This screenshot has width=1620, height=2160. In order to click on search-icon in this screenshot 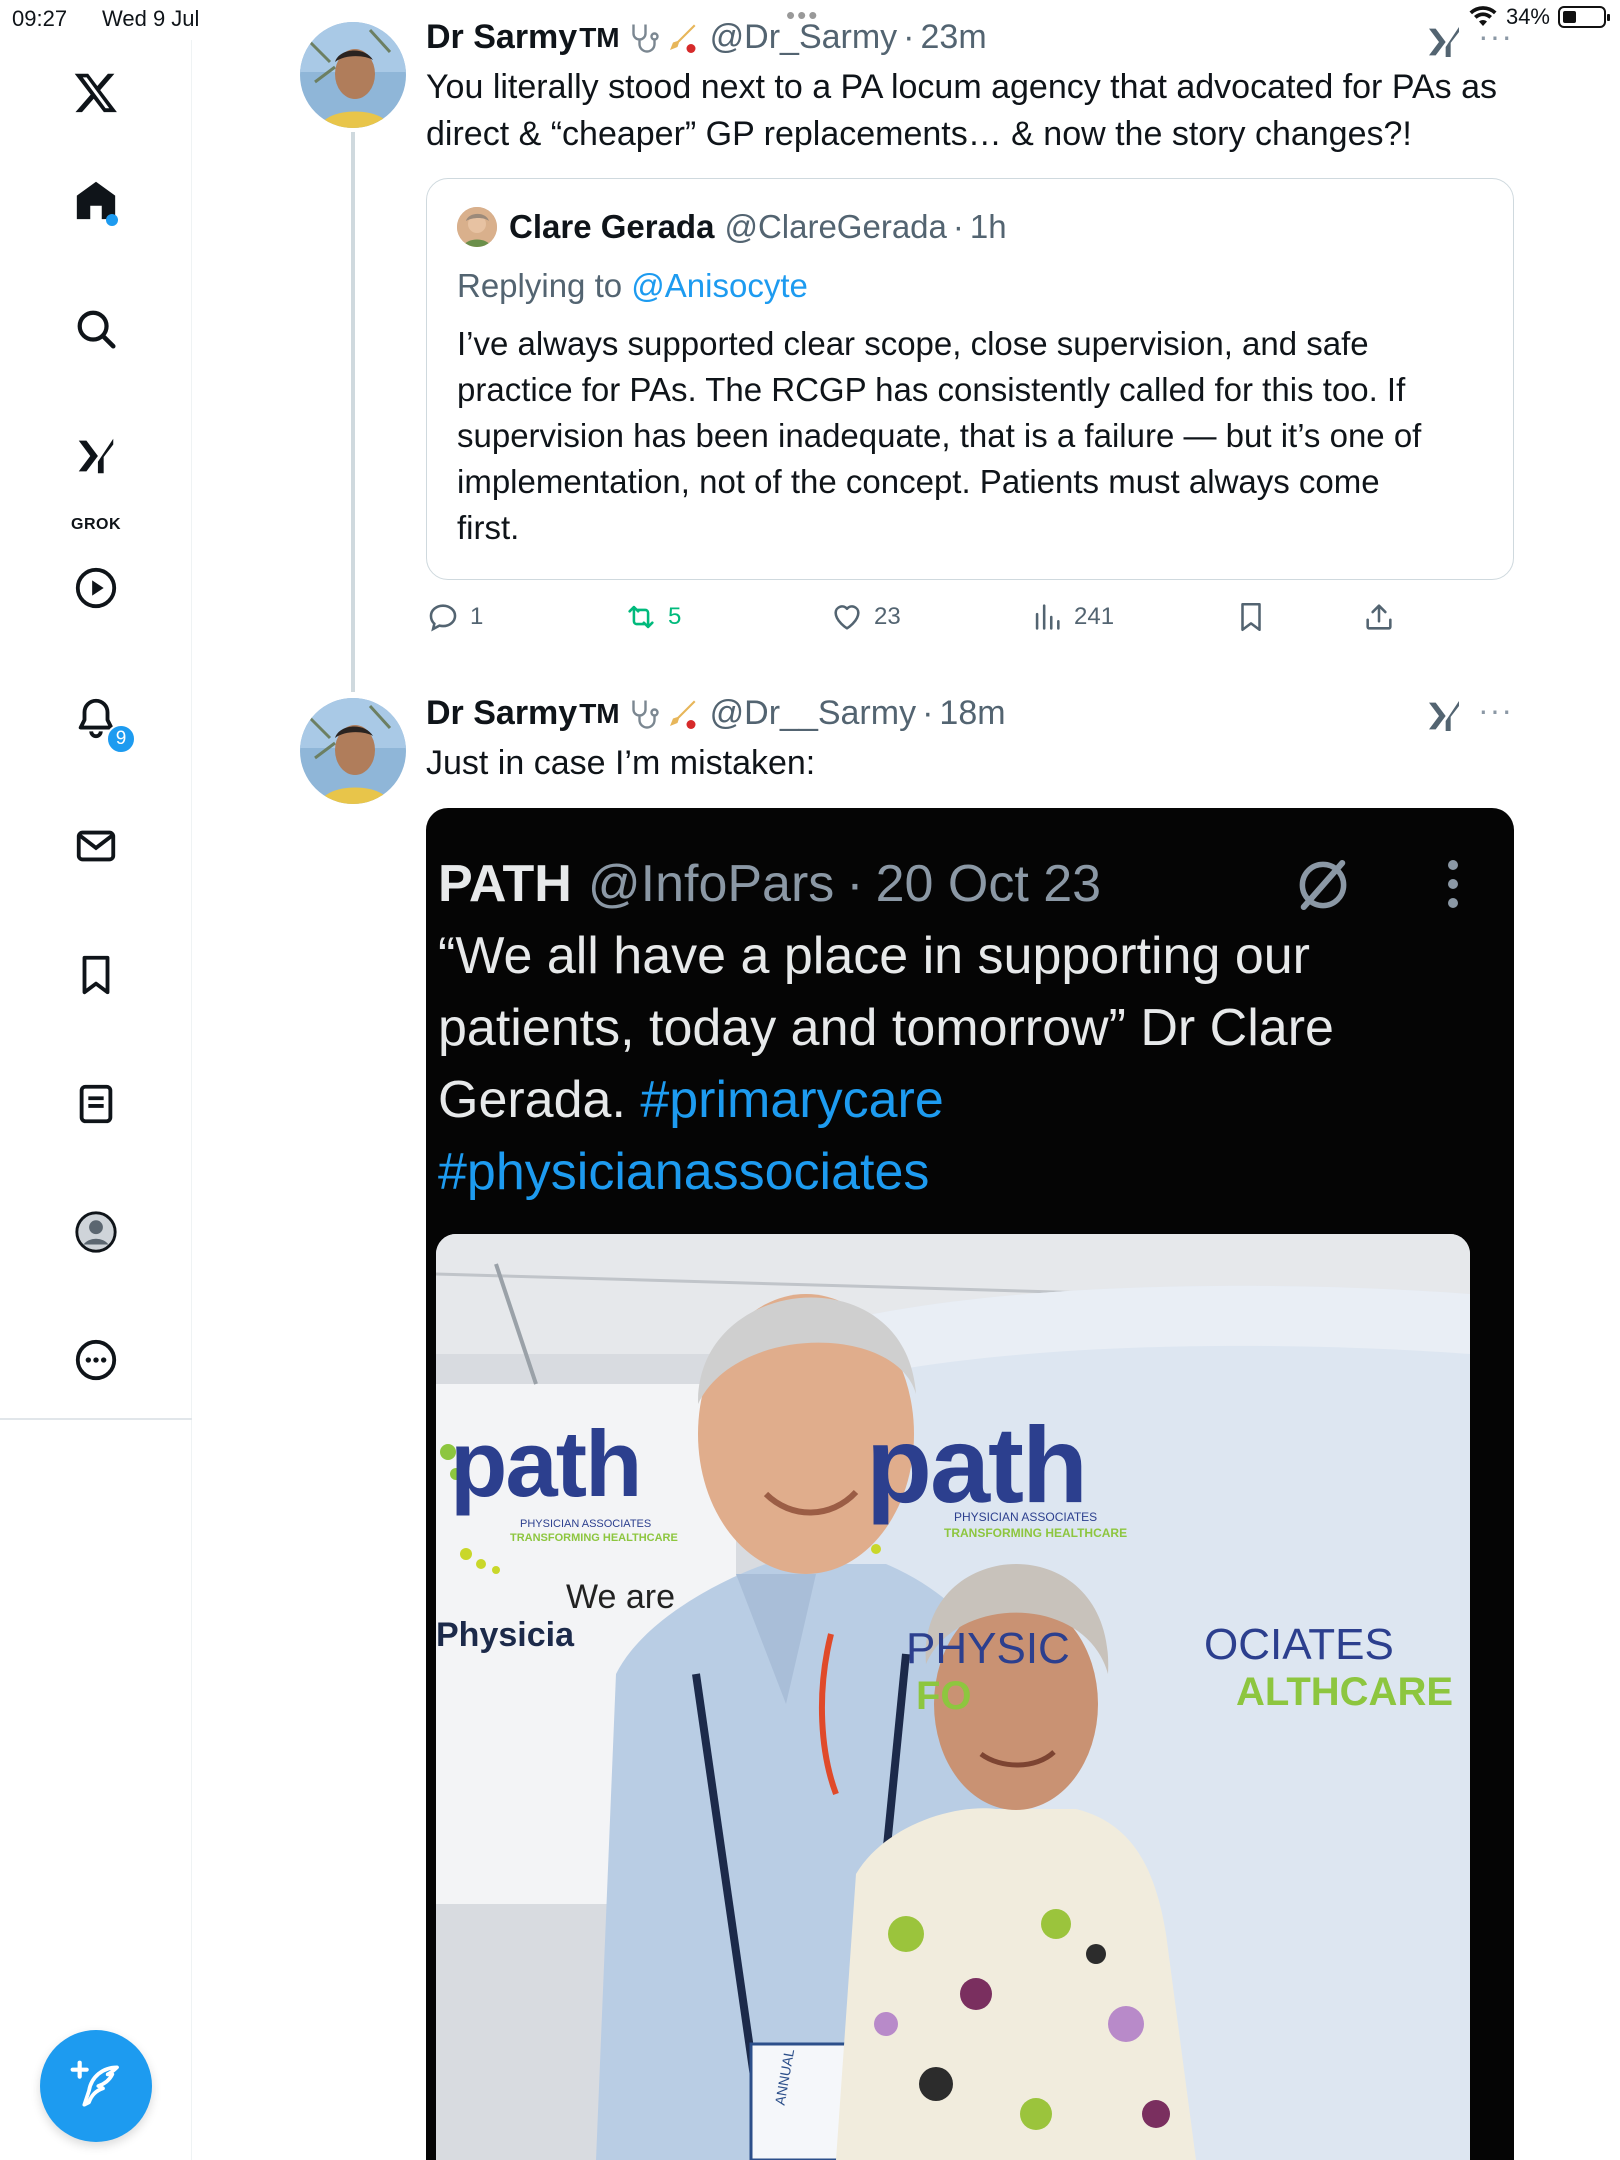, I will do `click(96, 329)`.